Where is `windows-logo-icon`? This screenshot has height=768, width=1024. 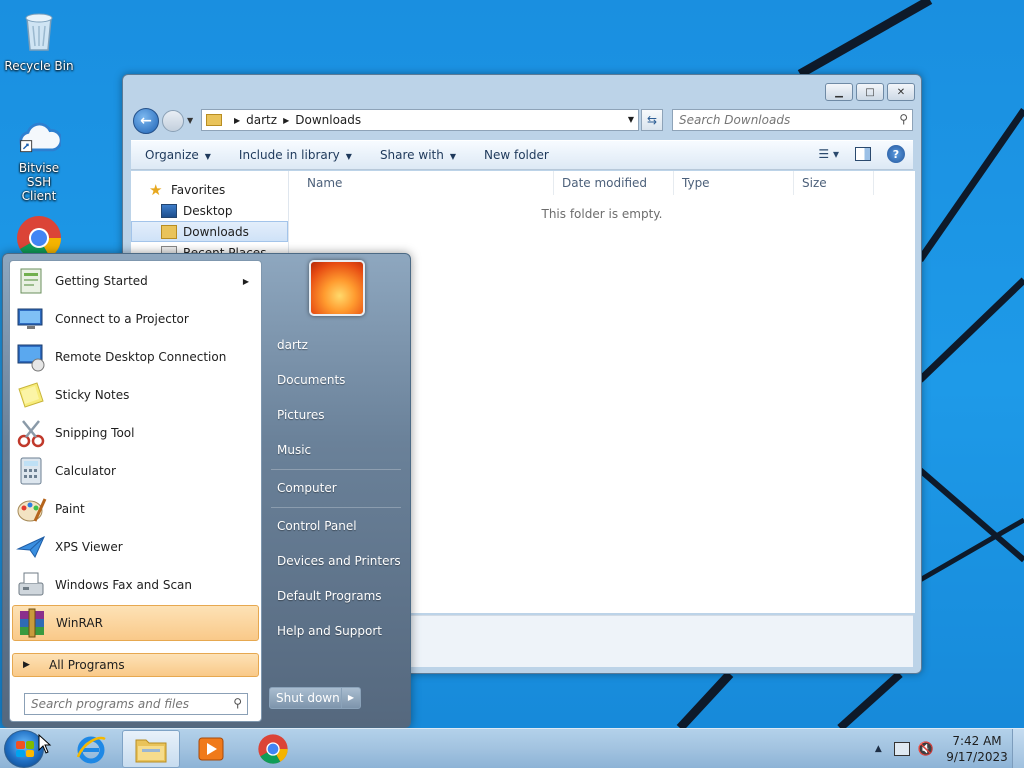
windows-logo-icon is located at coordinates (25, 749).